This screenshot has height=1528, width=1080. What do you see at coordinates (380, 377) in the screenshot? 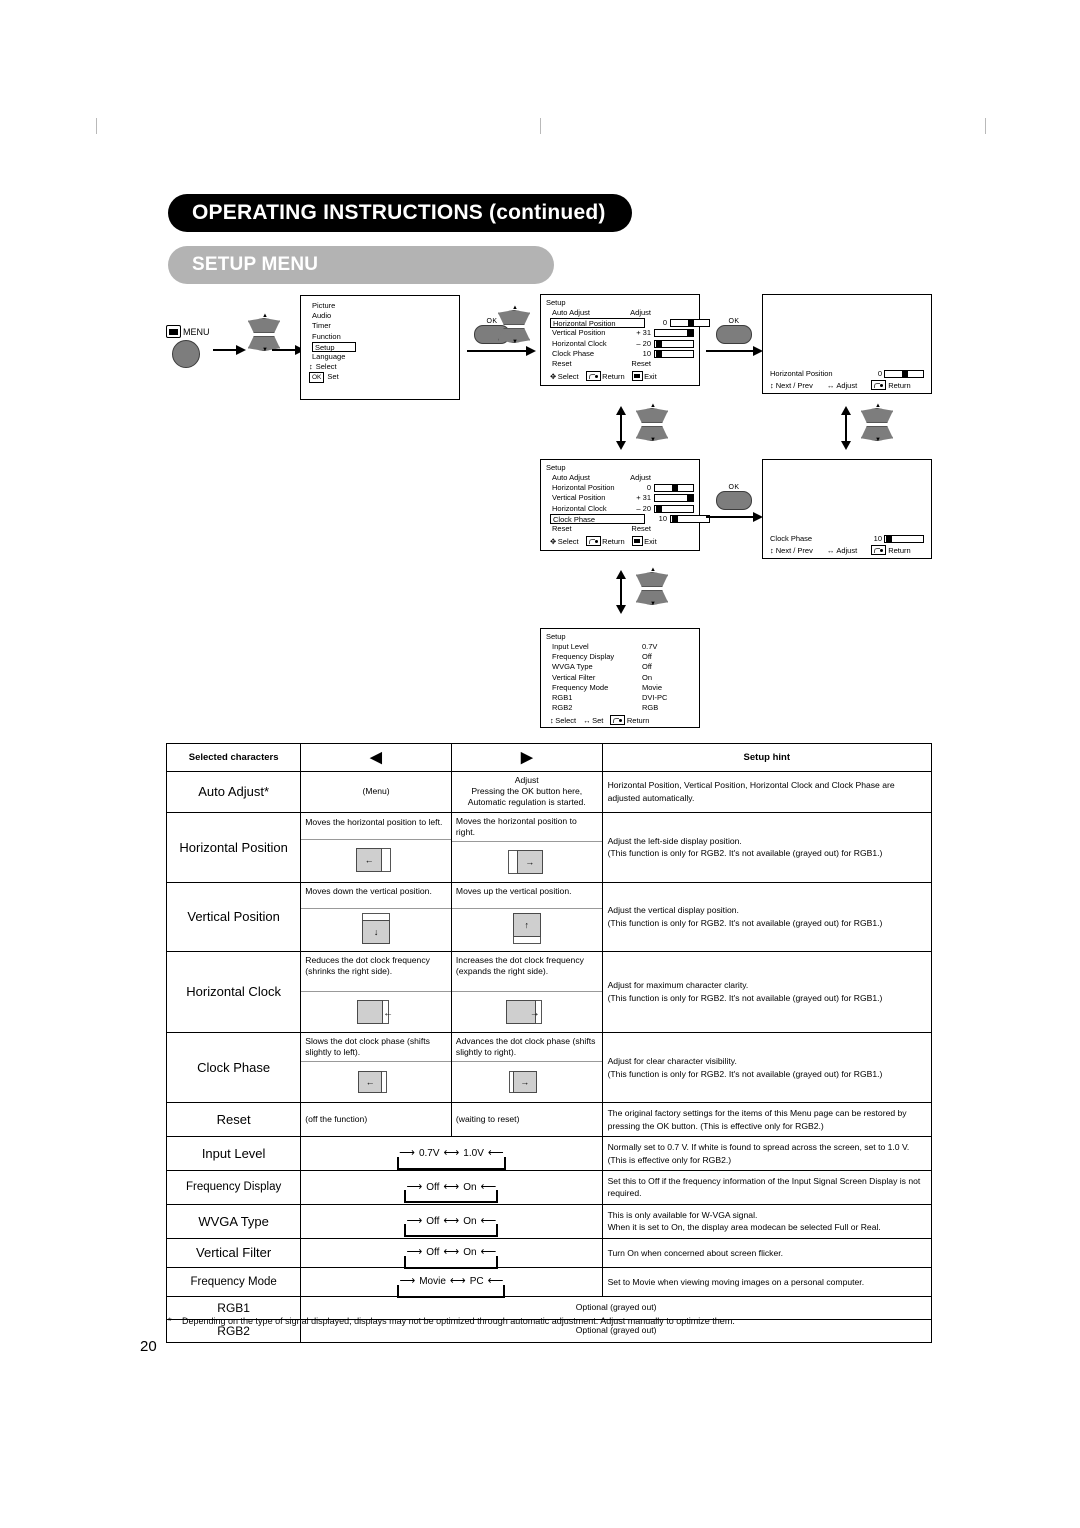
I see `osd-menu-set-hint: OK Set` at bounding box center [380, 377].